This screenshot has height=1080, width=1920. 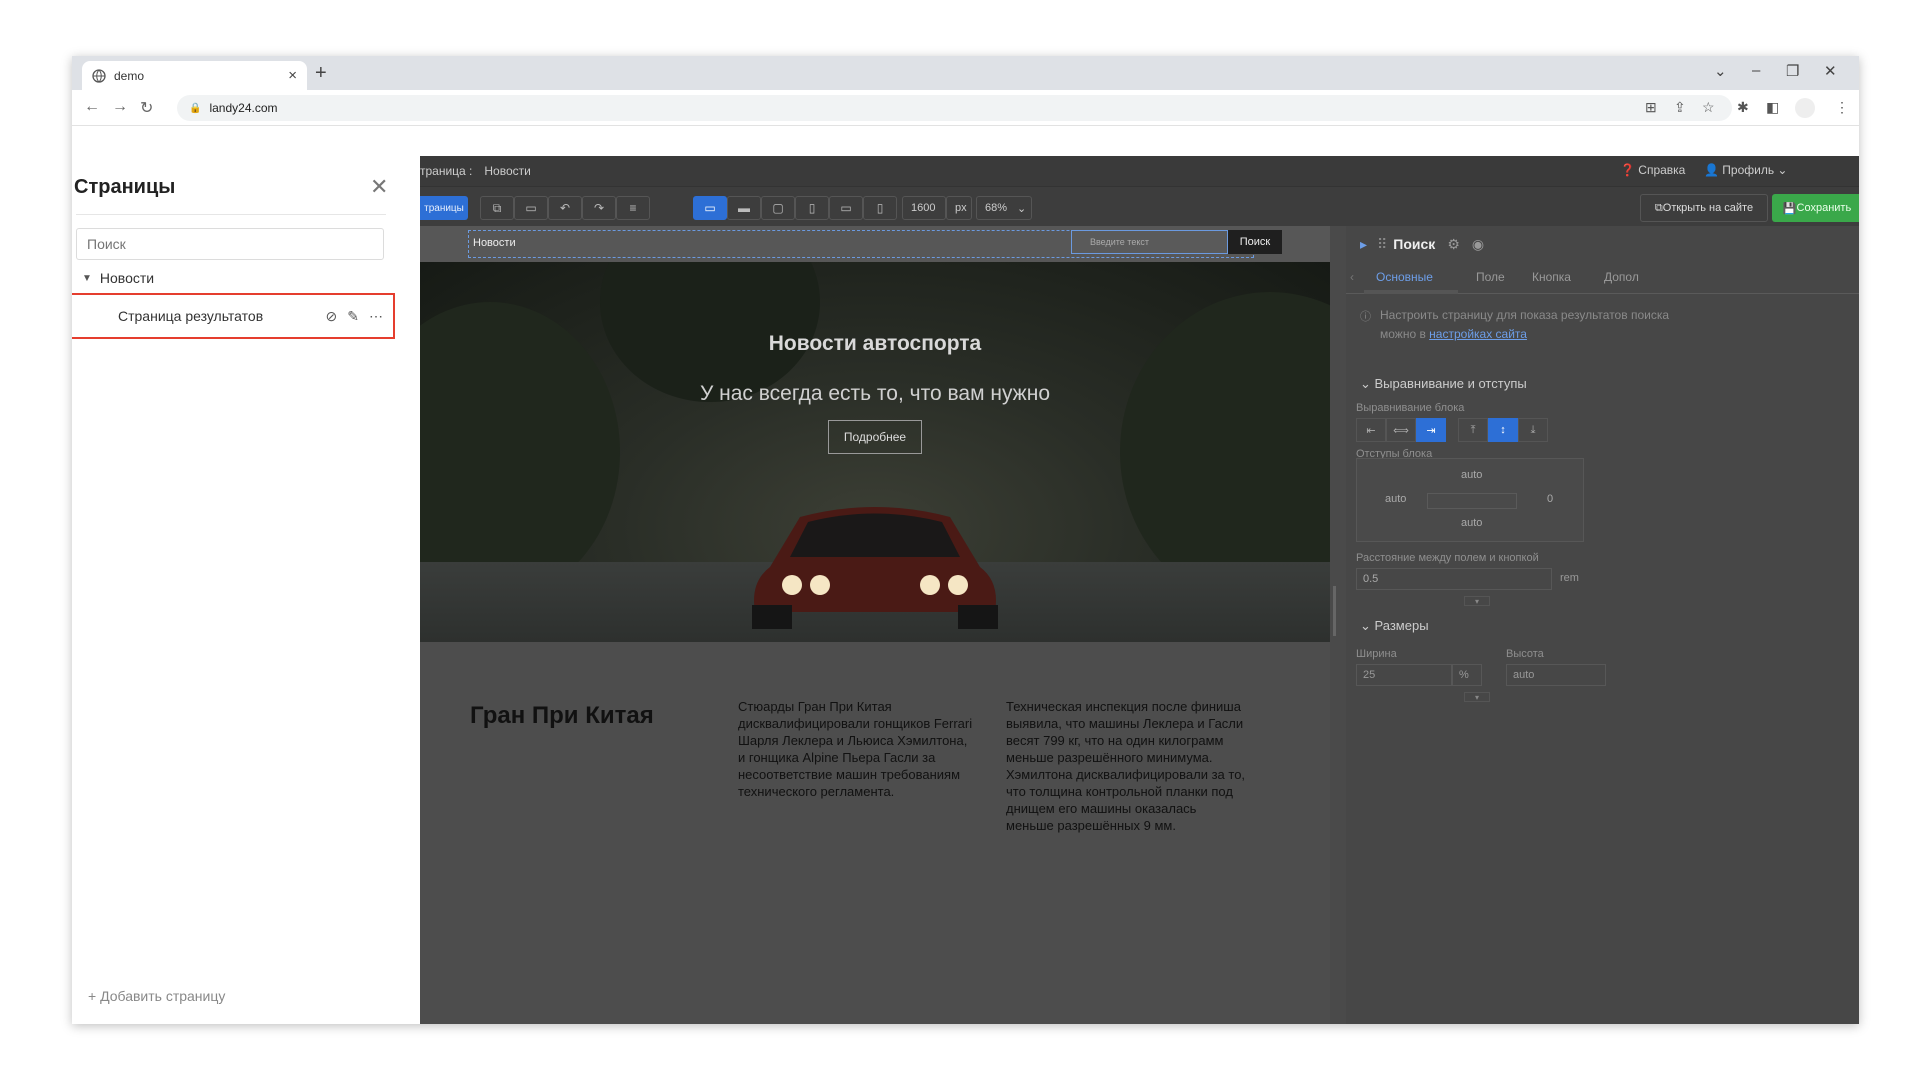 I want to click on align-left-icon: ⇤, so click(x=1371, y=430).